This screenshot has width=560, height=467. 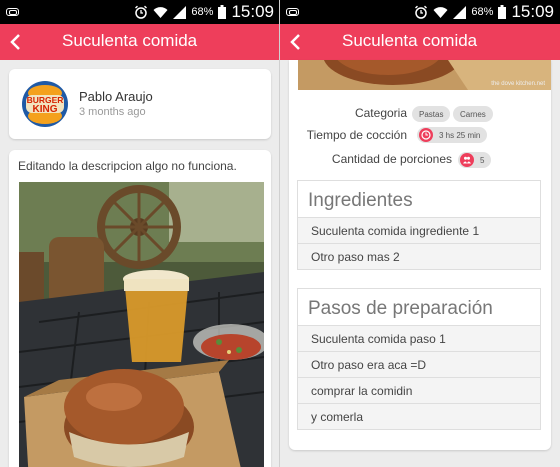 I want to click on author-card: BURGER KING Pablo Araujo 3 months ago, so click(x=140, y=104).